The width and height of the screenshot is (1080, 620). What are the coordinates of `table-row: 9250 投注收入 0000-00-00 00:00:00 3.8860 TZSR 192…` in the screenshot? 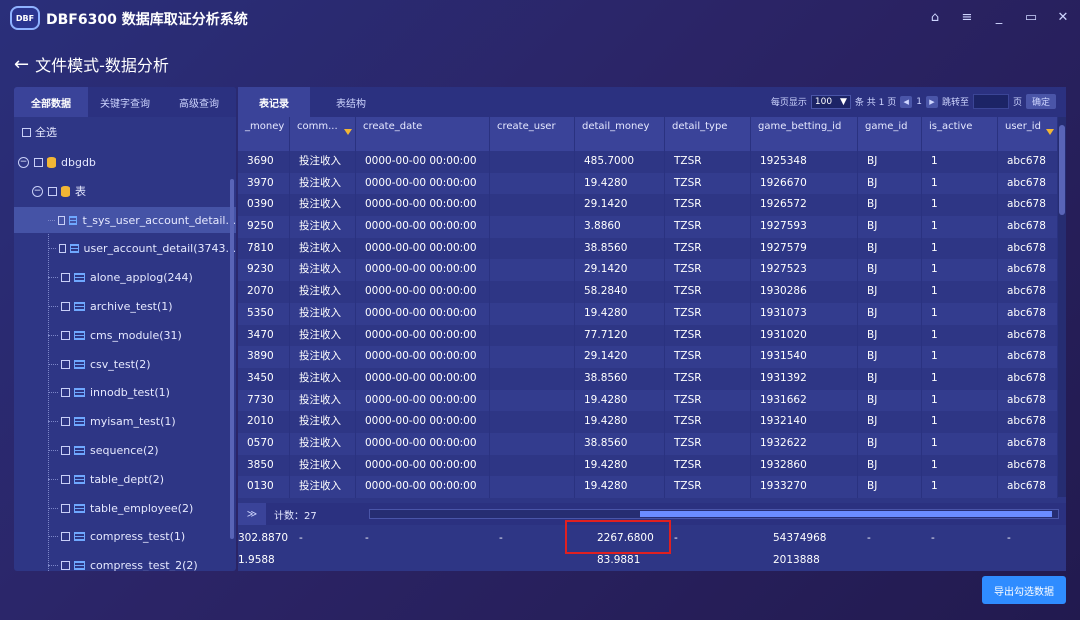 It's located at (648, 227).